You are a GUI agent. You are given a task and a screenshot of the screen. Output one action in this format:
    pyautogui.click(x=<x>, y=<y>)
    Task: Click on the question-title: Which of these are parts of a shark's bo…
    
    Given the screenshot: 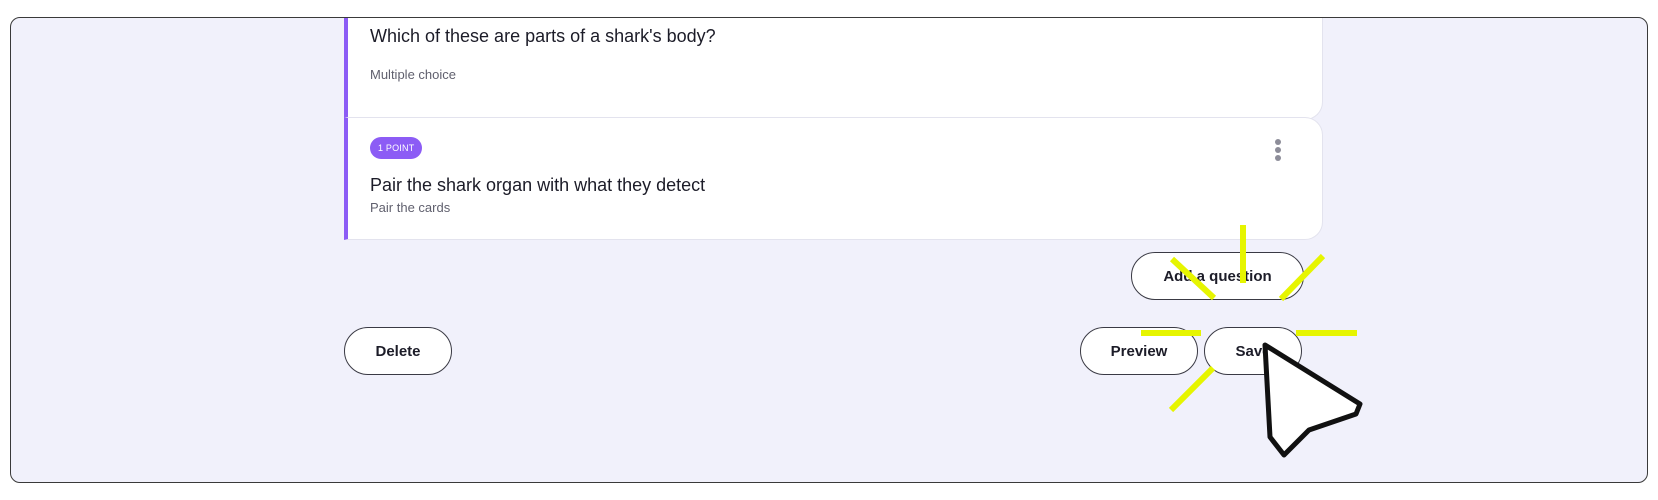 What is the action you would take?
    pyautogui.click(x=543, y=36)
    